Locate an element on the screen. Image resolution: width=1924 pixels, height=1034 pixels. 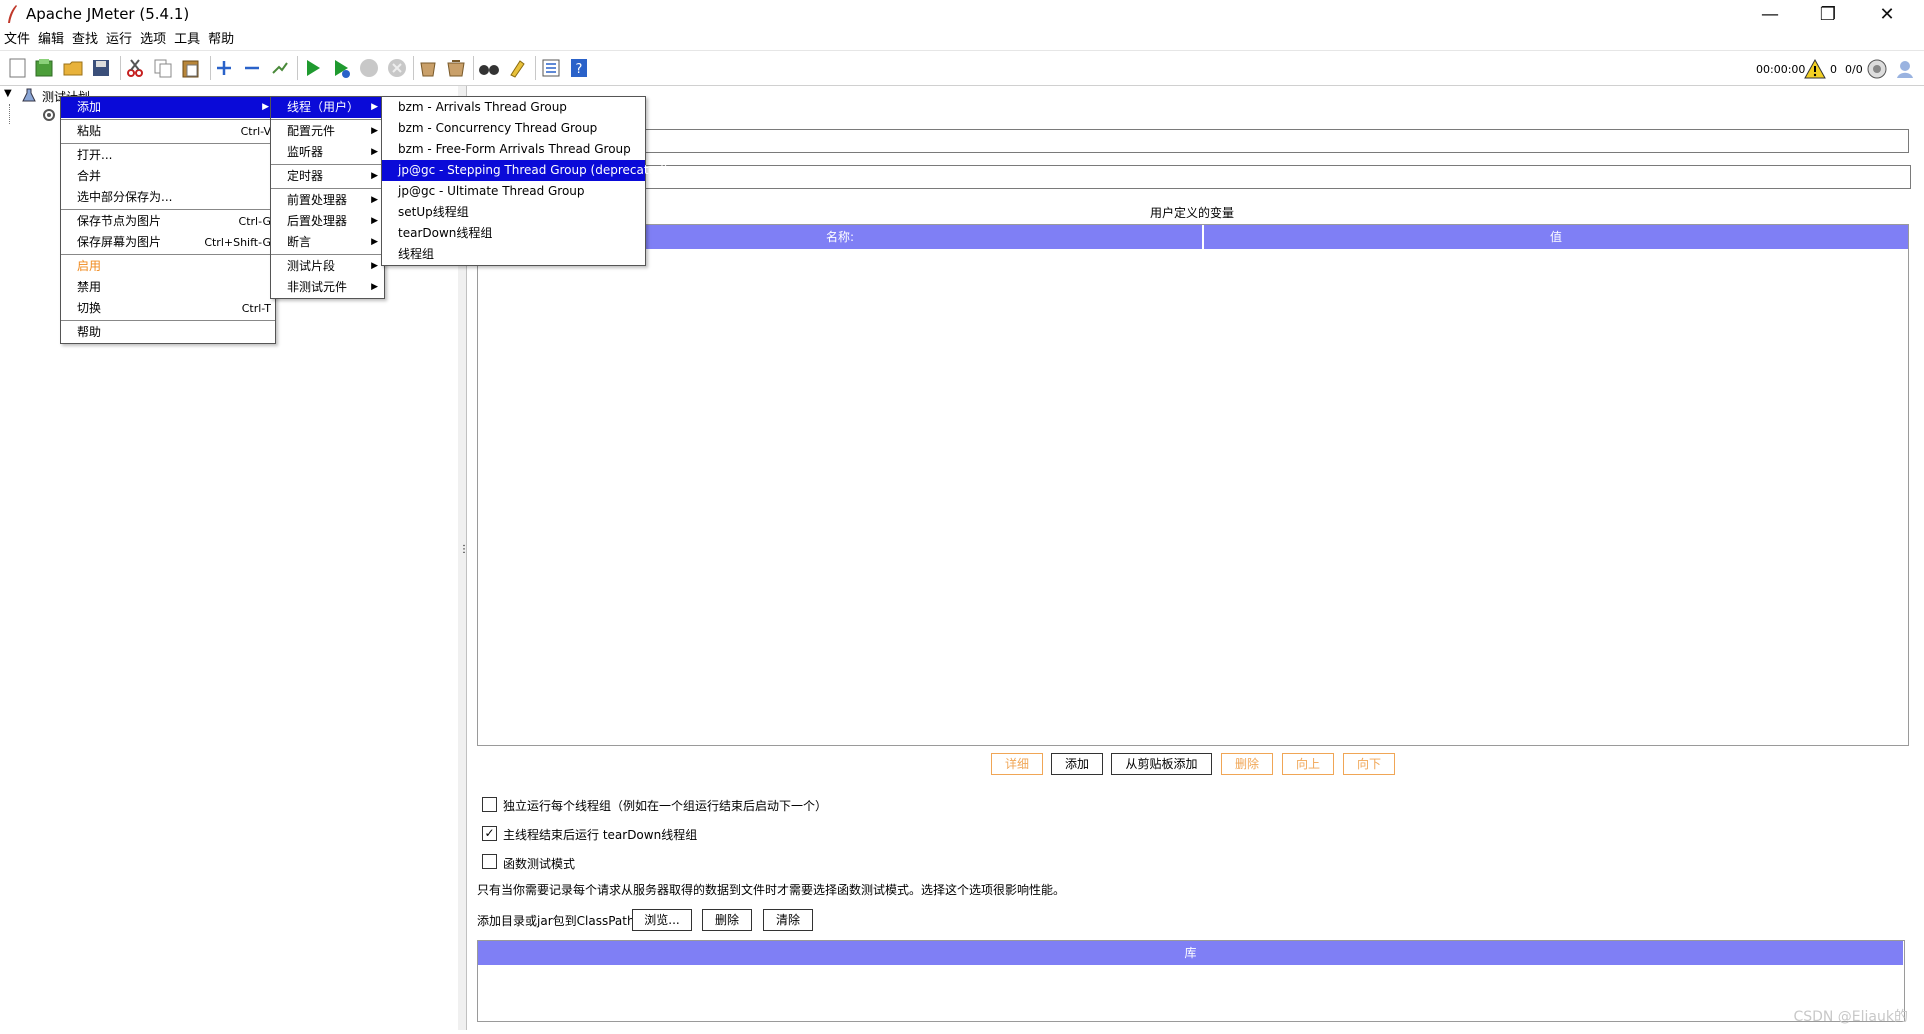
run-thread-groups-serially-checkbox is located at coordinates (489, 804).